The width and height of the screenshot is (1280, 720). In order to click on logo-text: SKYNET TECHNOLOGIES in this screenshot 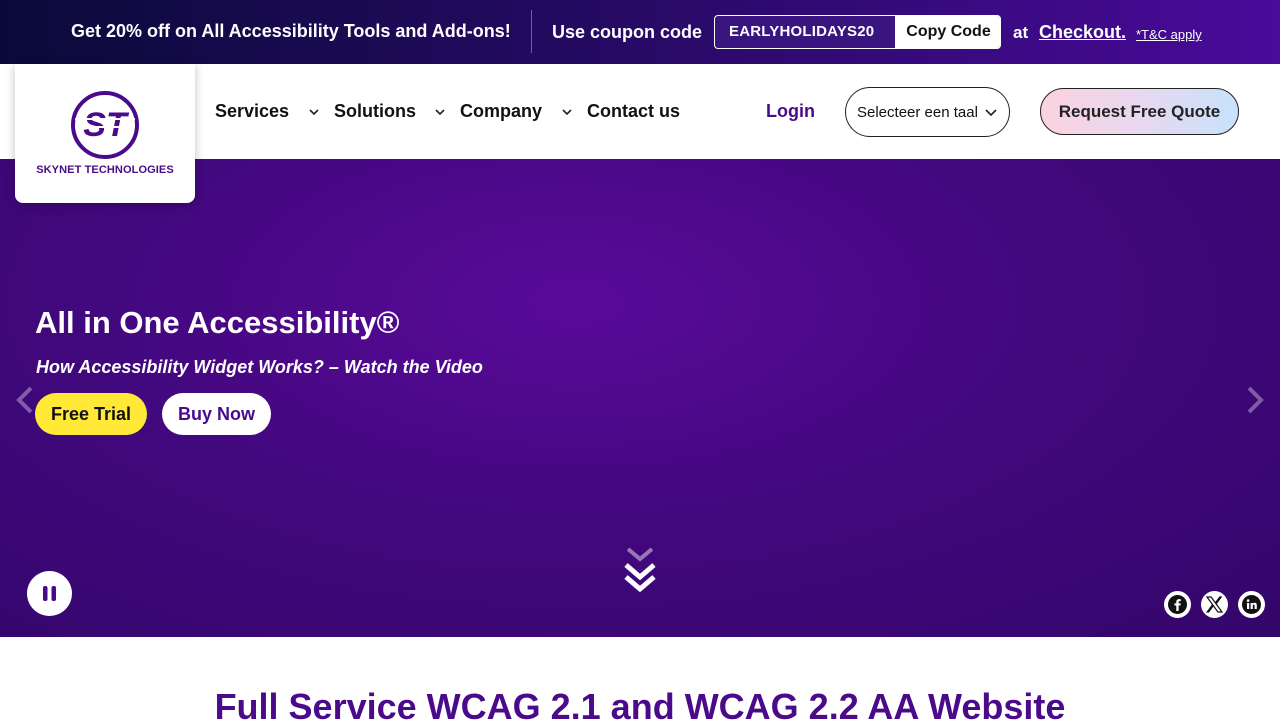, I will do `click(105, 170)`.